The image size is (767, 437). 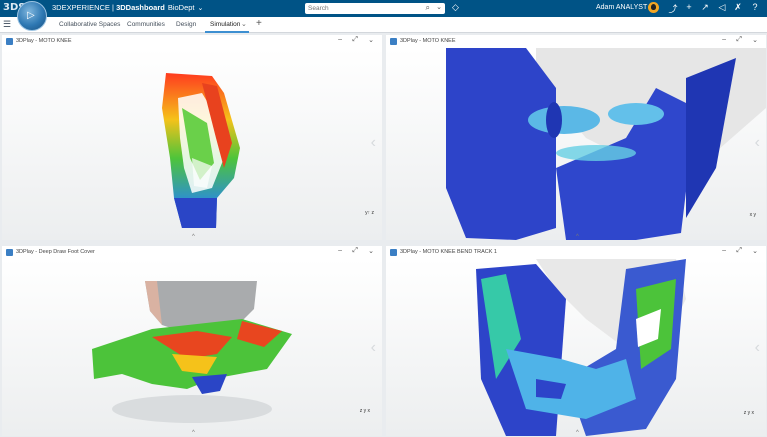 I want to click on user-name: Adam ANALYST, so click(x=621, y=7).